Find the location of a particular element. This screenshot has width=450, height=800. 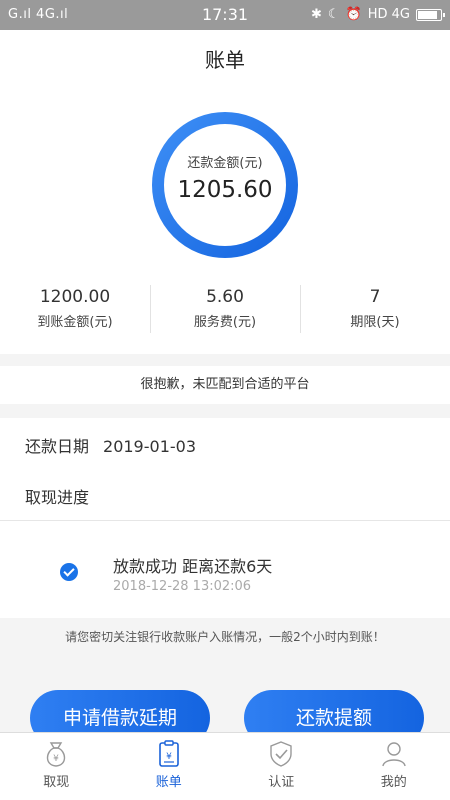

shield-check-icon is located at coordinates (281, 754).